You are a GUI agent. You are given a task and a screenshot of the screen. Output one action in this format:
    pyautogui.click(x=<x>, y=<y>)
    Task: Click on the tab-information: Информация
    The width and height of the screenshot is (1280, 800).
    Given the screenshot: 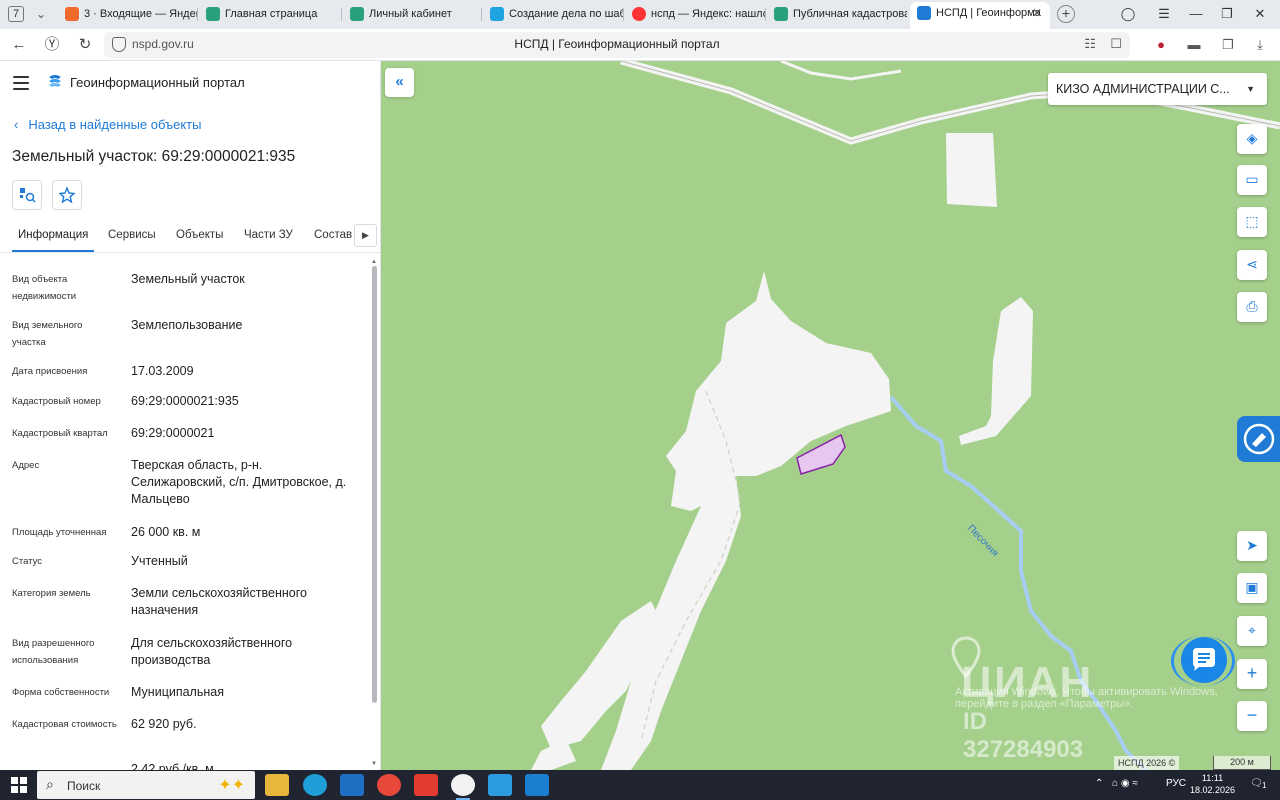 What is the action you would take?
    pyautogui.click(x=53, y=240)
    